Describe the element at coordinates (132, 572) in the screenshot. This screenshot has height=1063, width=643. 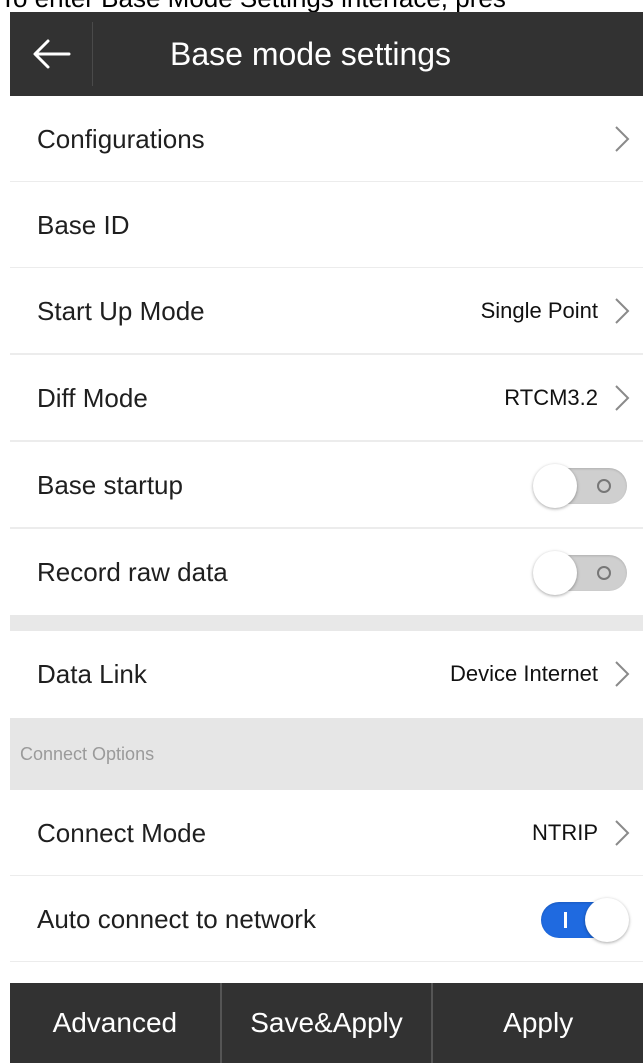
I see `row-label: Record raw data` at that location.